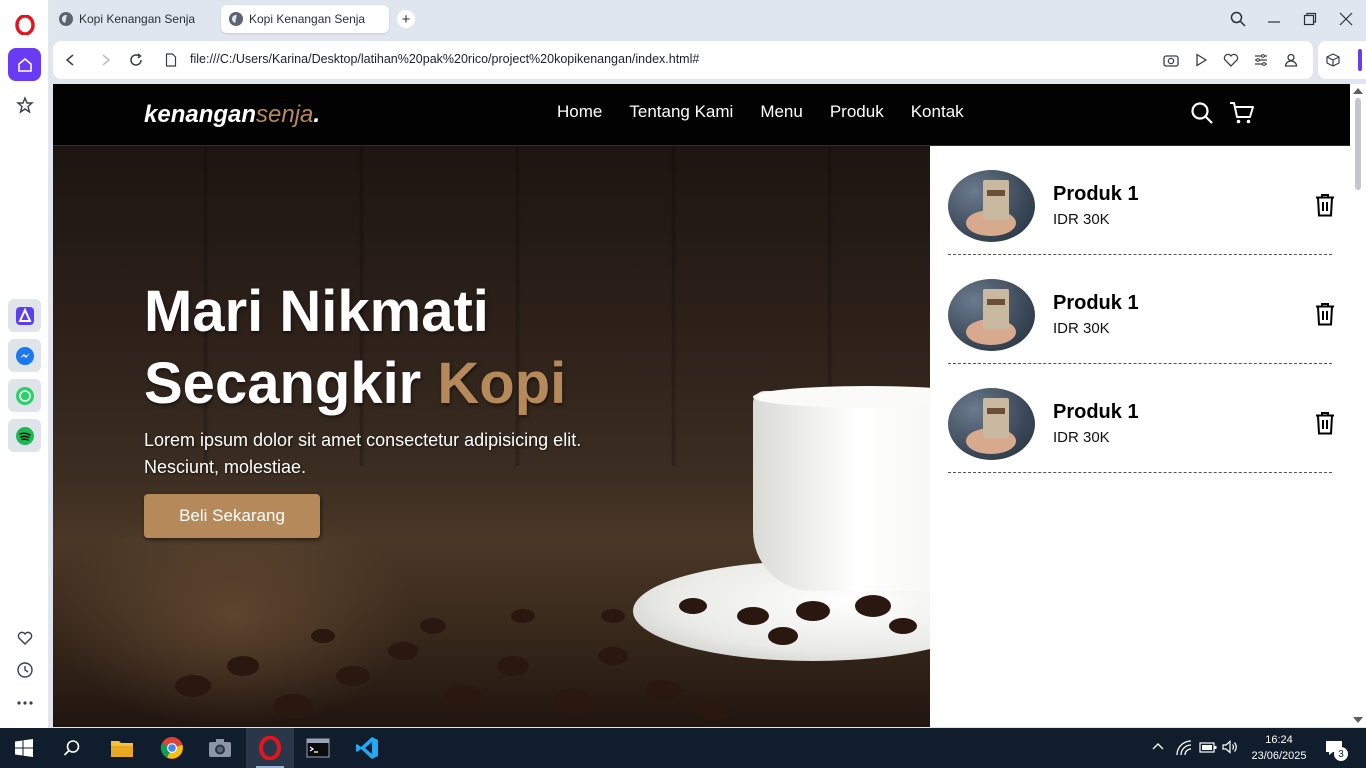 This screenshot has width=1366, height=768. Describe the element at coordinates (1230, 748) in the screenshot. I see `volume-icon` at that location.